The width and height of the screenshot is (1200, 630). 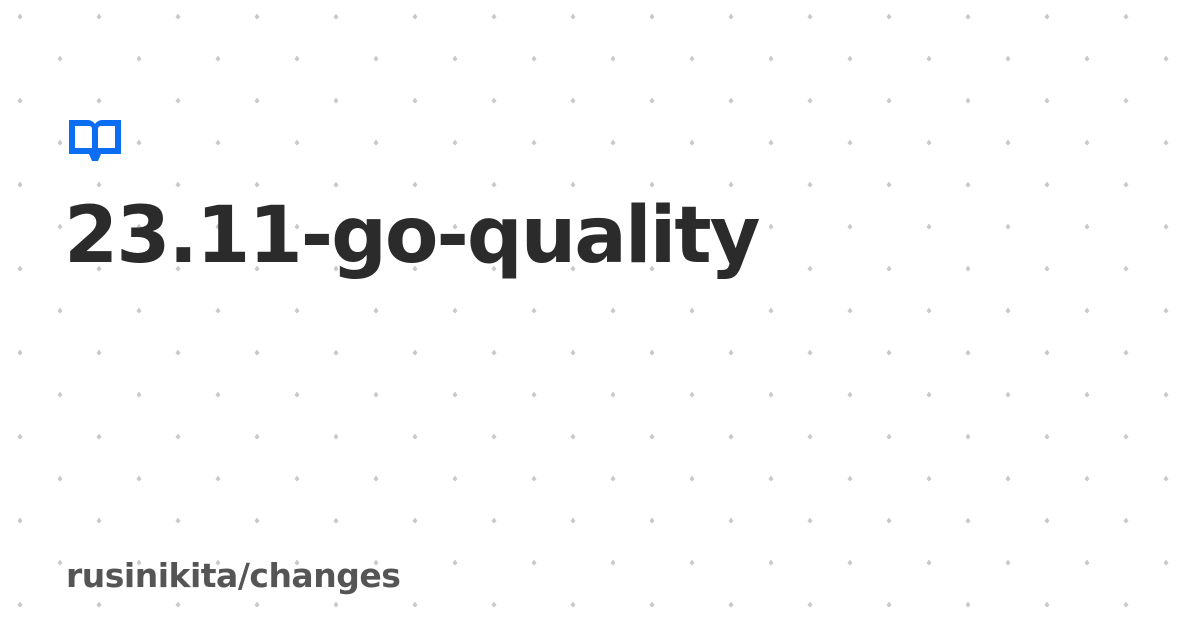 What do you see at coordinates (412, 236) in the screenshot?
I see `page-title: 23.11-go-quality` at bounding box center [412, 236].